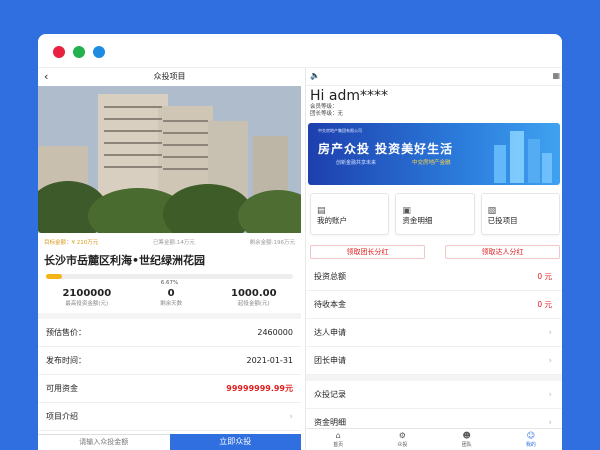 The height and width of the screenshot is (450, 600). I want to click on invested-amount: 已筹金额:14万元, so click(174, 243).